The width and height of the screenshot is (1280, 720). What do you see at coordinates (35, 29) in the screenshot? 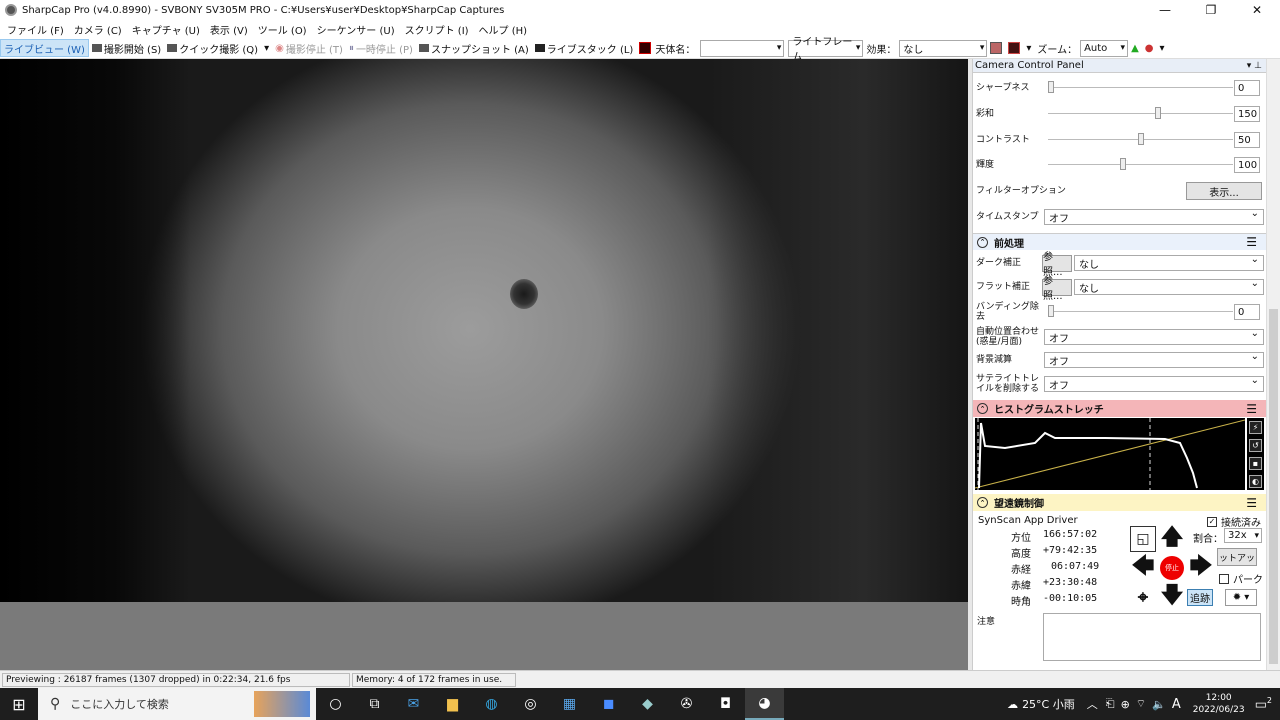
I see `menu-file: ファイル (F)` at bounding box center [35, 29].